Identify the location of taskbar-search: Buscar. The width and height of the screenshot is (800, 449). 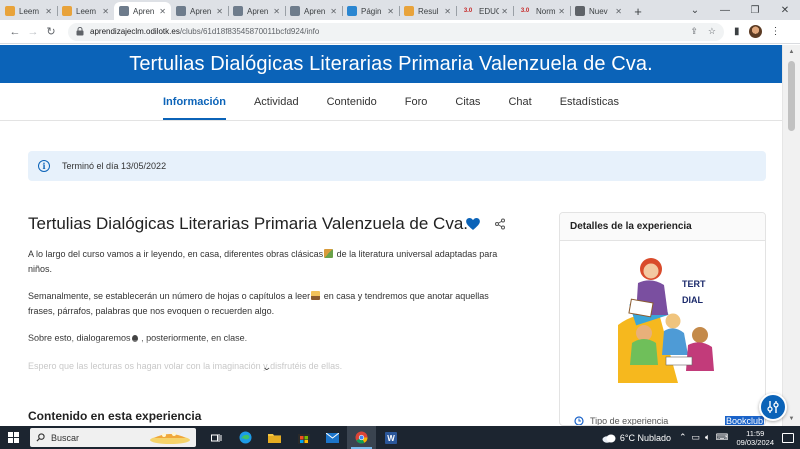
(113, 437).